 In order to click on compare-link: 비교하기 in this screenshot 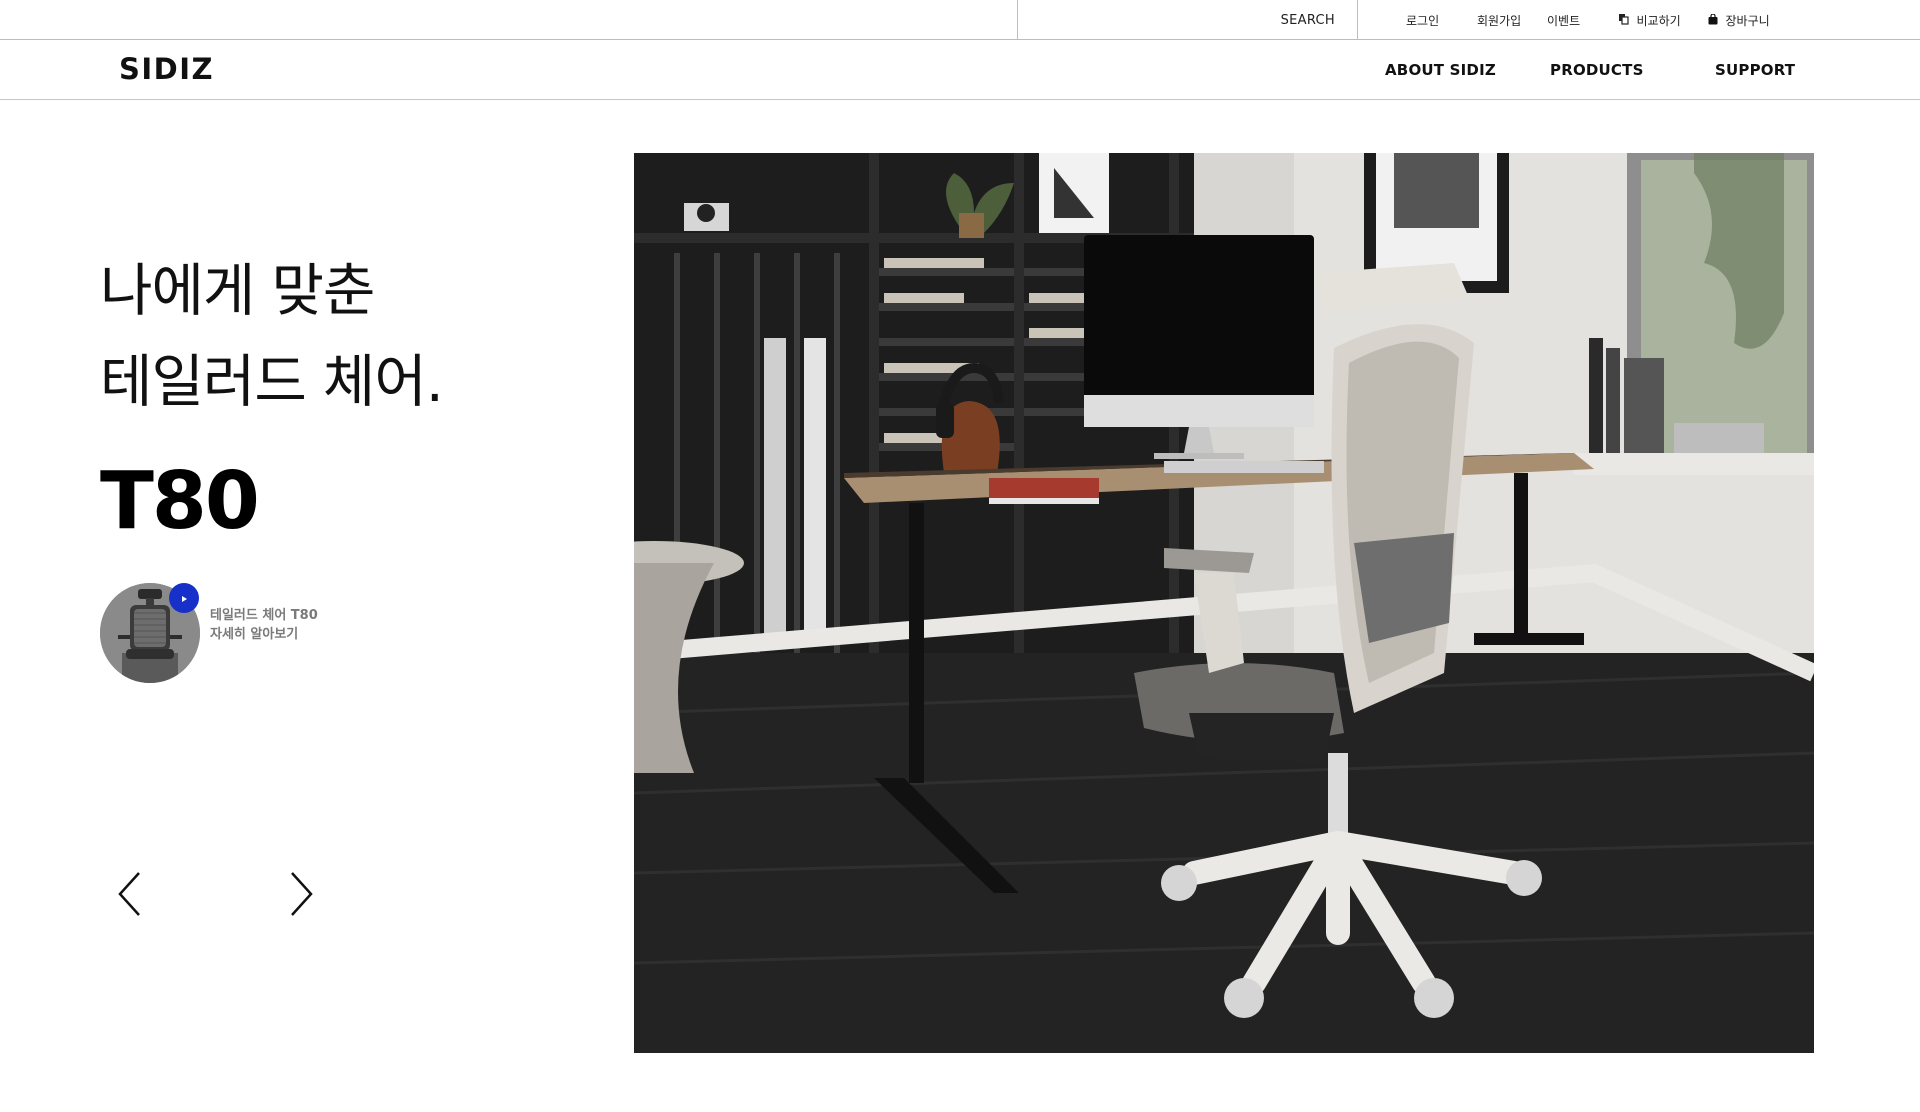, I will do `click(1650, 20)`.